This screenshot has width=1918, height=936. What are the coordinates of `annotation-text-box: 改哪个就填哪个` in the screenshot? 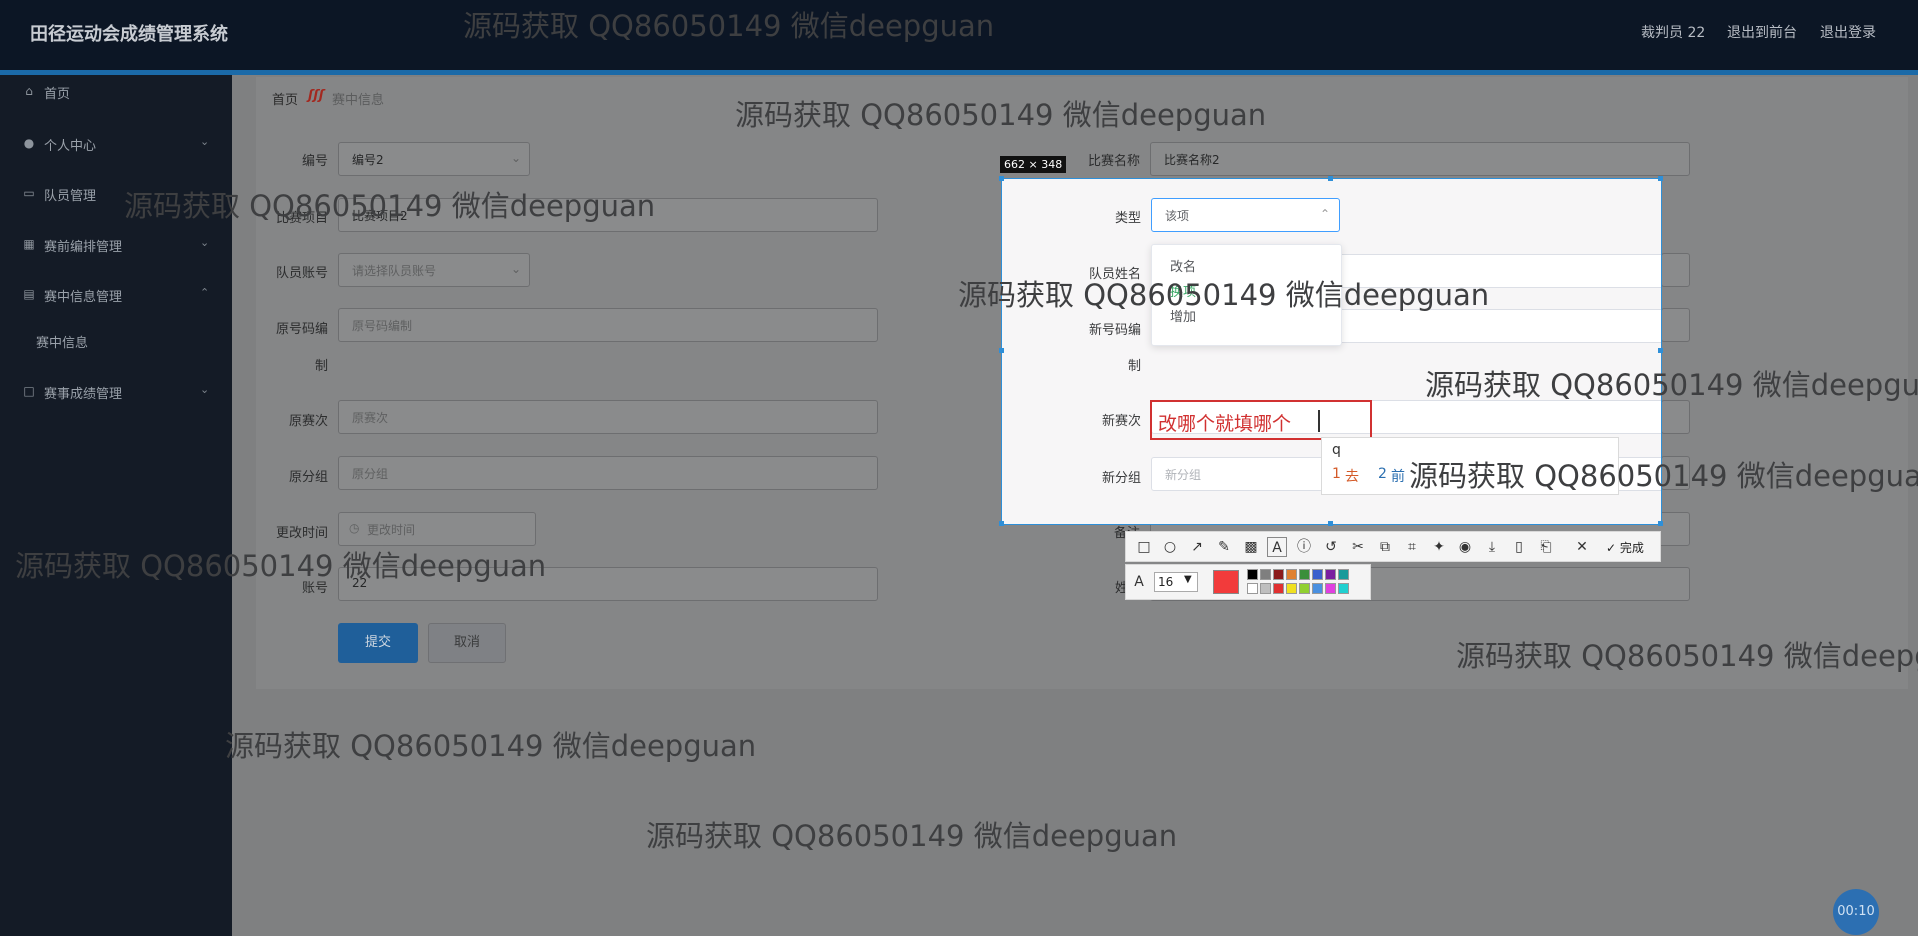 It's located at (1261, 420).